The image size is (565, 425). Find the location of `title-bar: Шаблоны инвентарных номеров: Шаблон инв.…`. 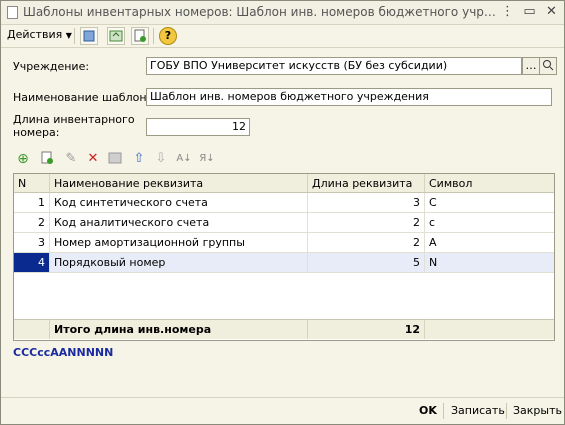

title-bar: Шаблоны инвентарных номеров: Шаблон инв.… is located at coordinates (282, 13).